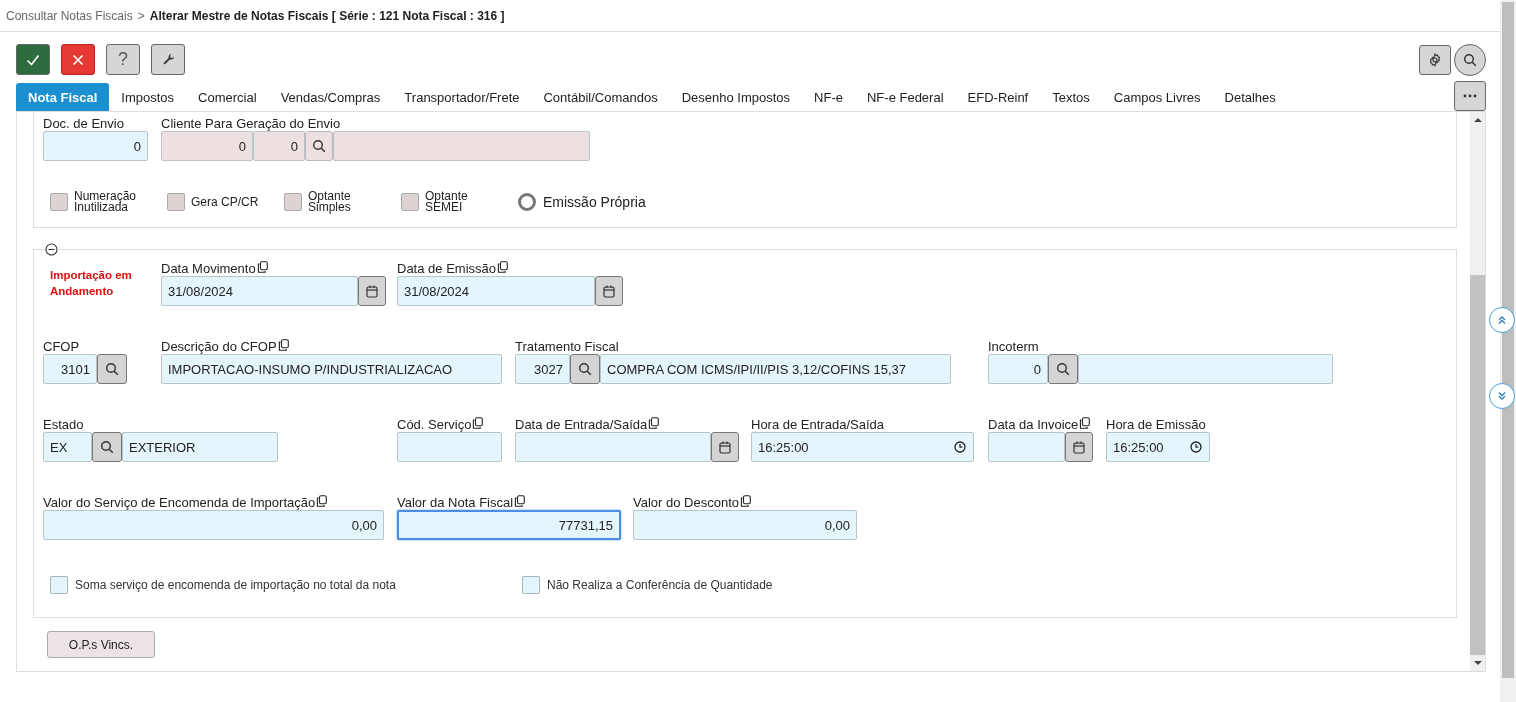 Image resolution: width=1516 pixels, height=702 pixels. I want to click on double-chevron-down-icon, so click(1502, 396).